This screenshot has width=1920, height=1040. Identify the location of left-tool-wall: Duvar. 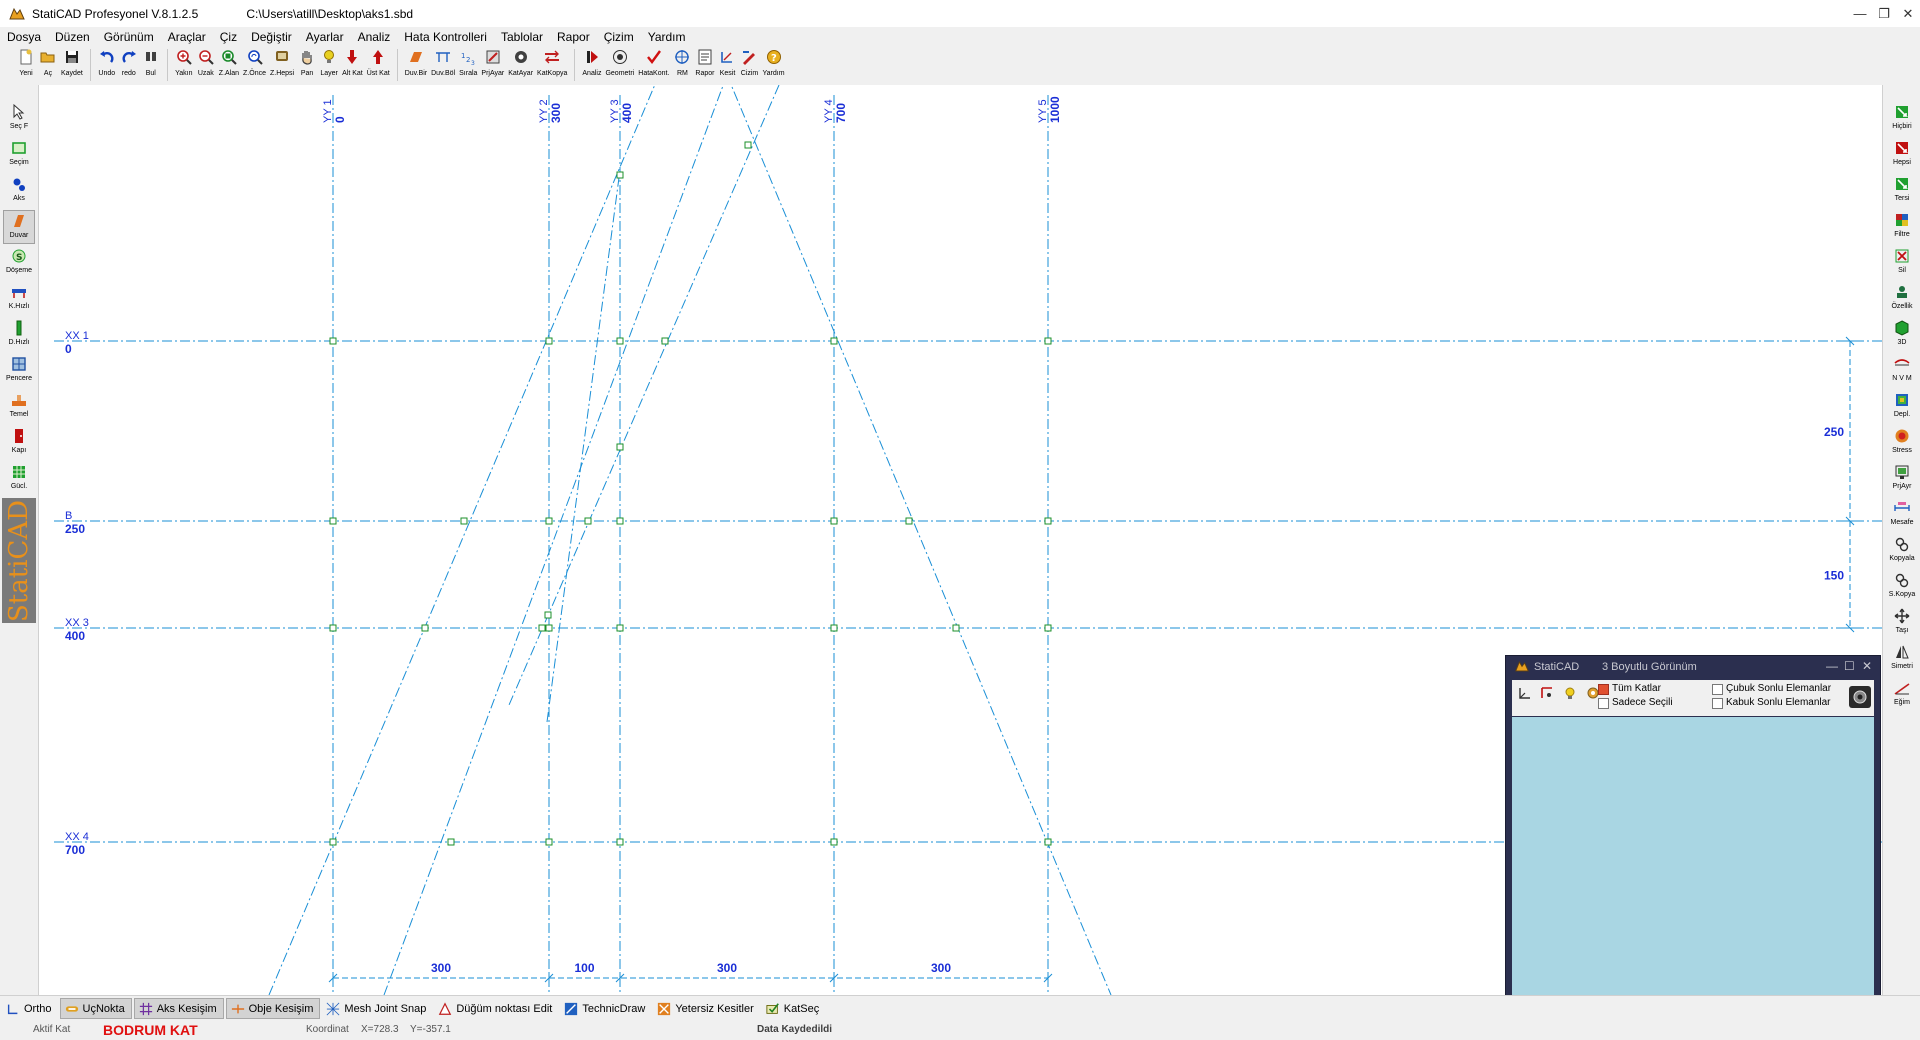
(19, 227).